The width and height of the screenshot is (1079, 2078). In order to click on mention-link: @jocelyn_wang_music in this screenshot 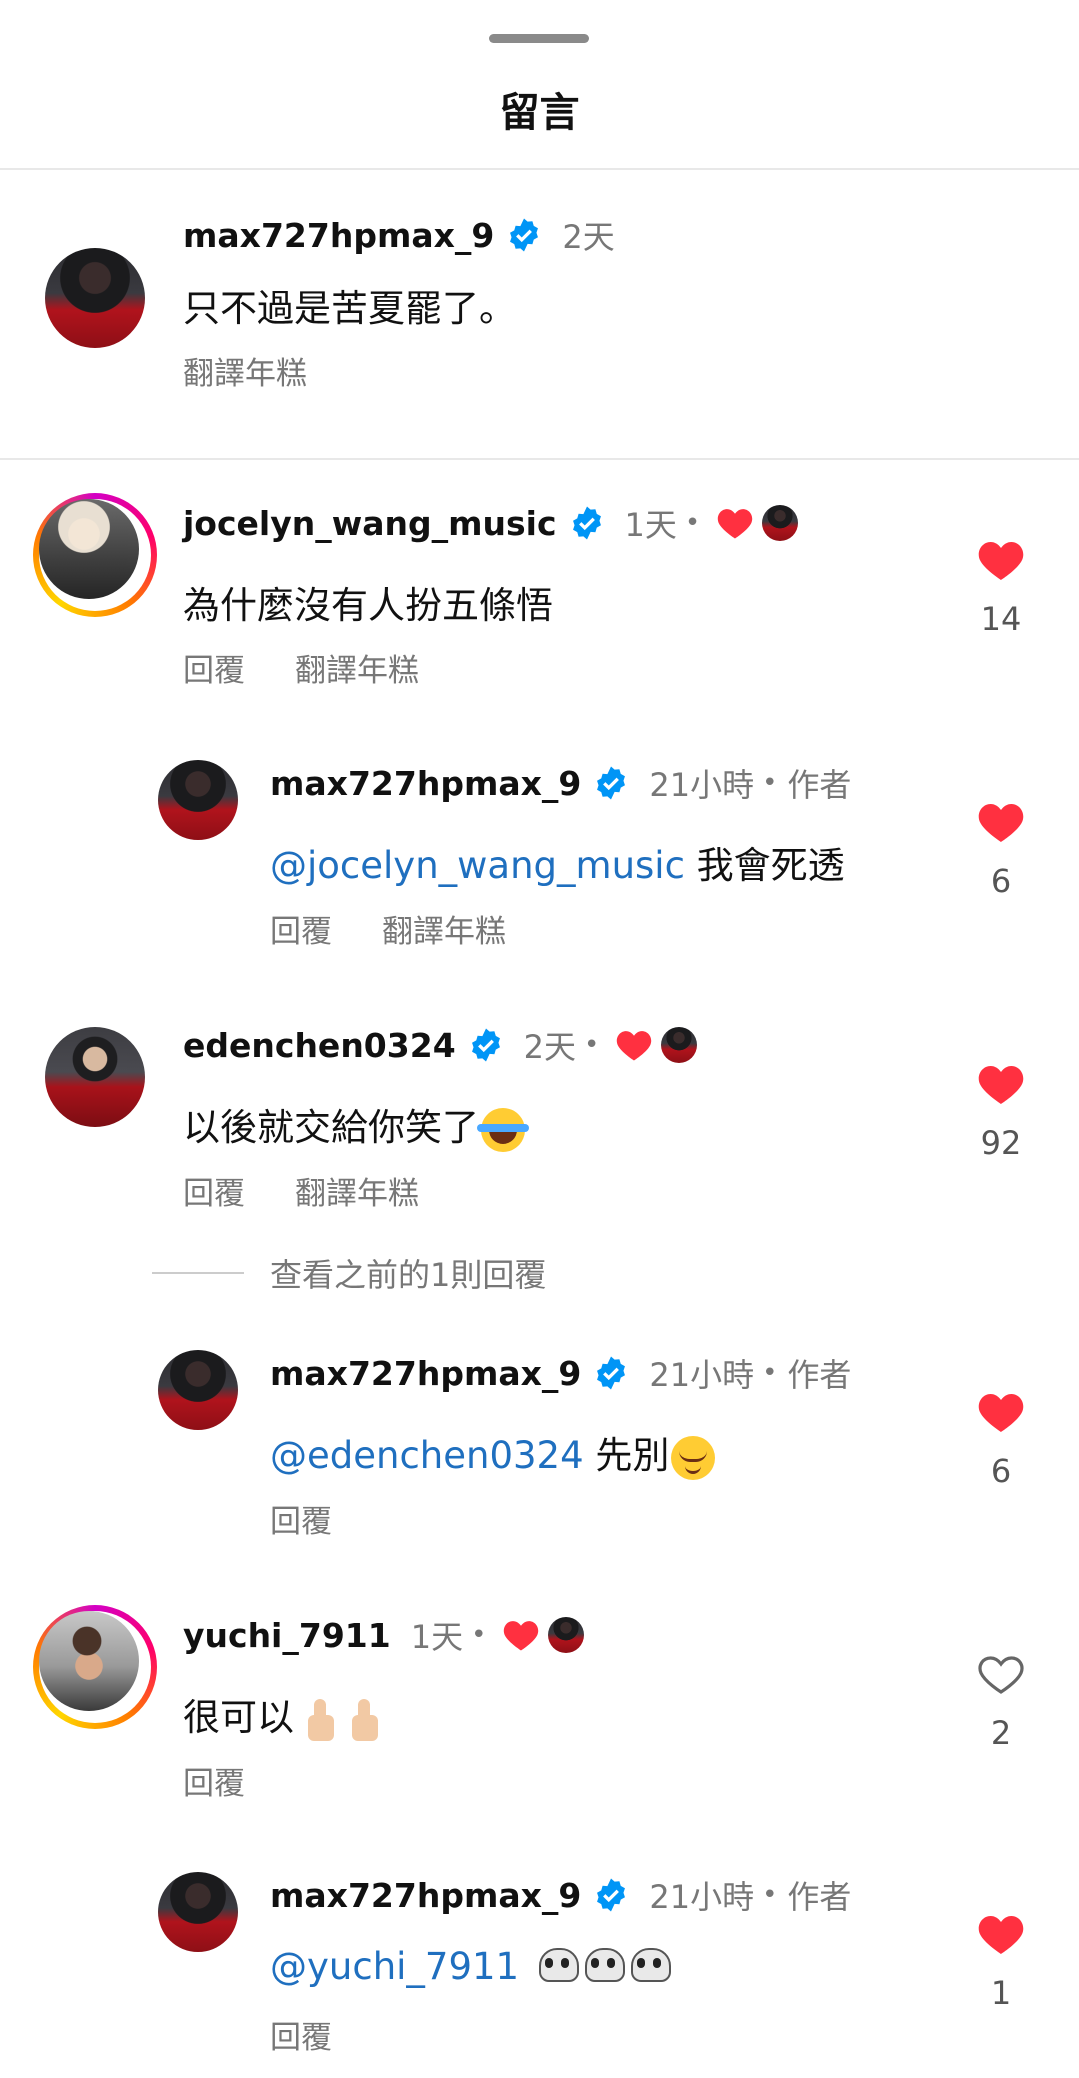, I will do `click(477, 865)`.